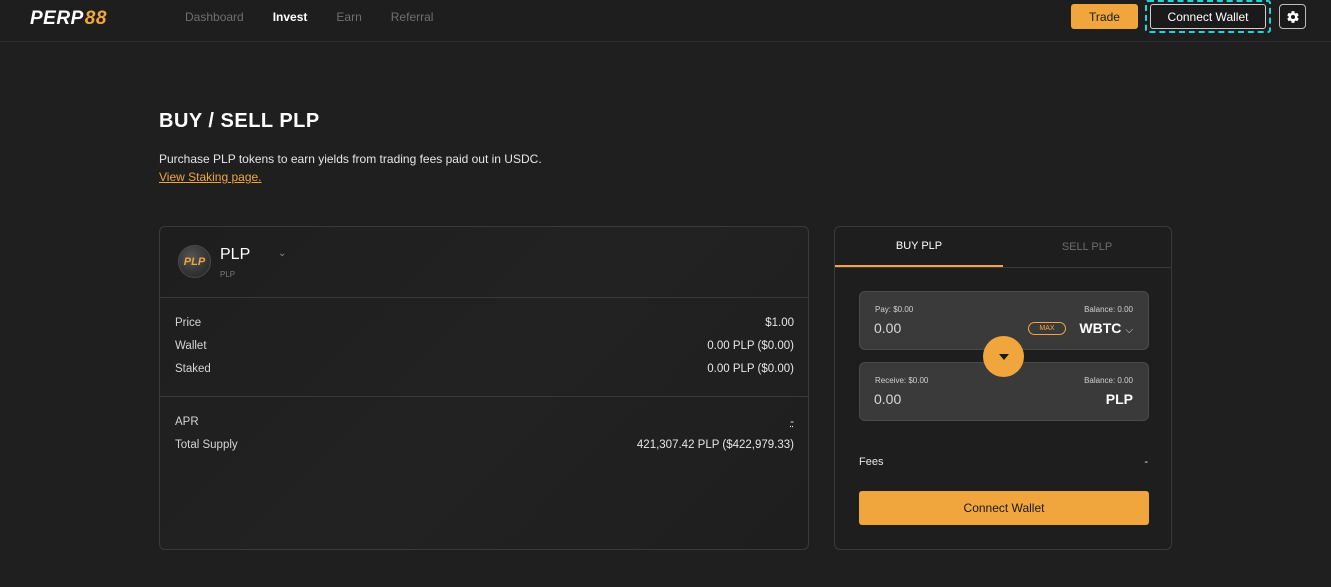 The height and width of the screenshot is (587, 1331). What do you see at coordinates (193, 369) in the screenshot?
I see `staked-label: Staked` at bounding box center [193, 369].